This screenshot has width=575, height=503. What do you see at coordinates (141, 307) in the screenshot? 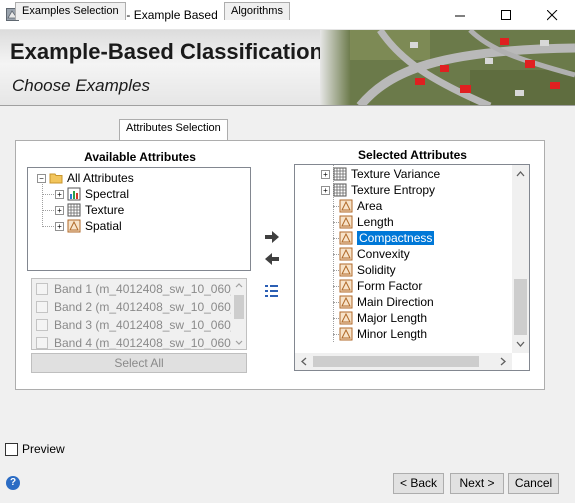
I see `band-row: Band 2 (m_4012408_sw_10_060_202` at bounding box center [141, 307].